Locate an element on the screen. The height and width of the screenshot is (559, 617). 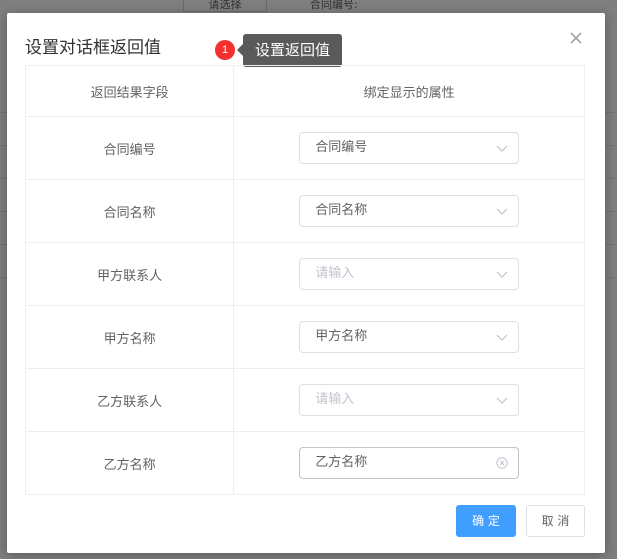
close-icon is located at coordinates (576, 38).